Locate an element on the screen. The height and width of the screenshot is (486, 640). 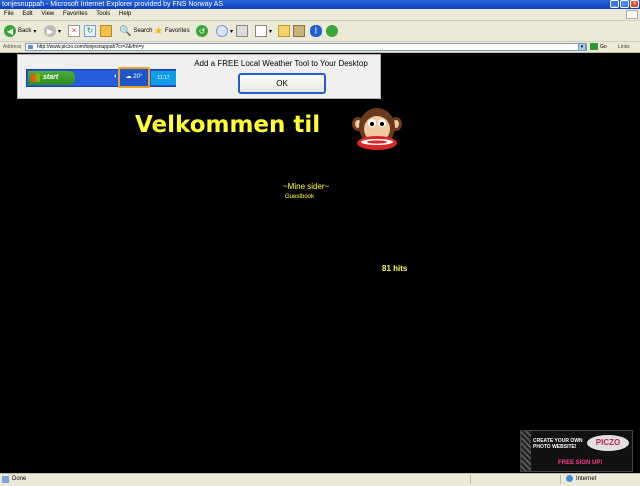
home-icon is located at coordinates (106, 31).